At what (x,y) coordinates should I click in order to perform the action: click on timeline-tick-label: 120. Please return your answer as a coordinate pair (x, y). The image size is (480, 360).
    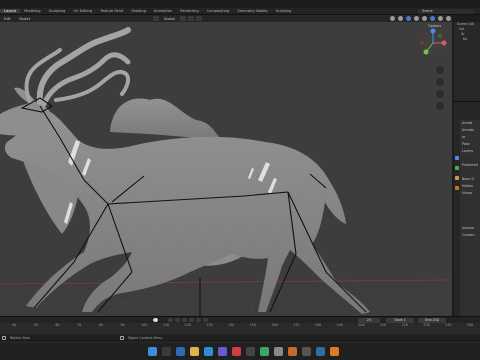
    Looking at the image, I should click on (187, 325).